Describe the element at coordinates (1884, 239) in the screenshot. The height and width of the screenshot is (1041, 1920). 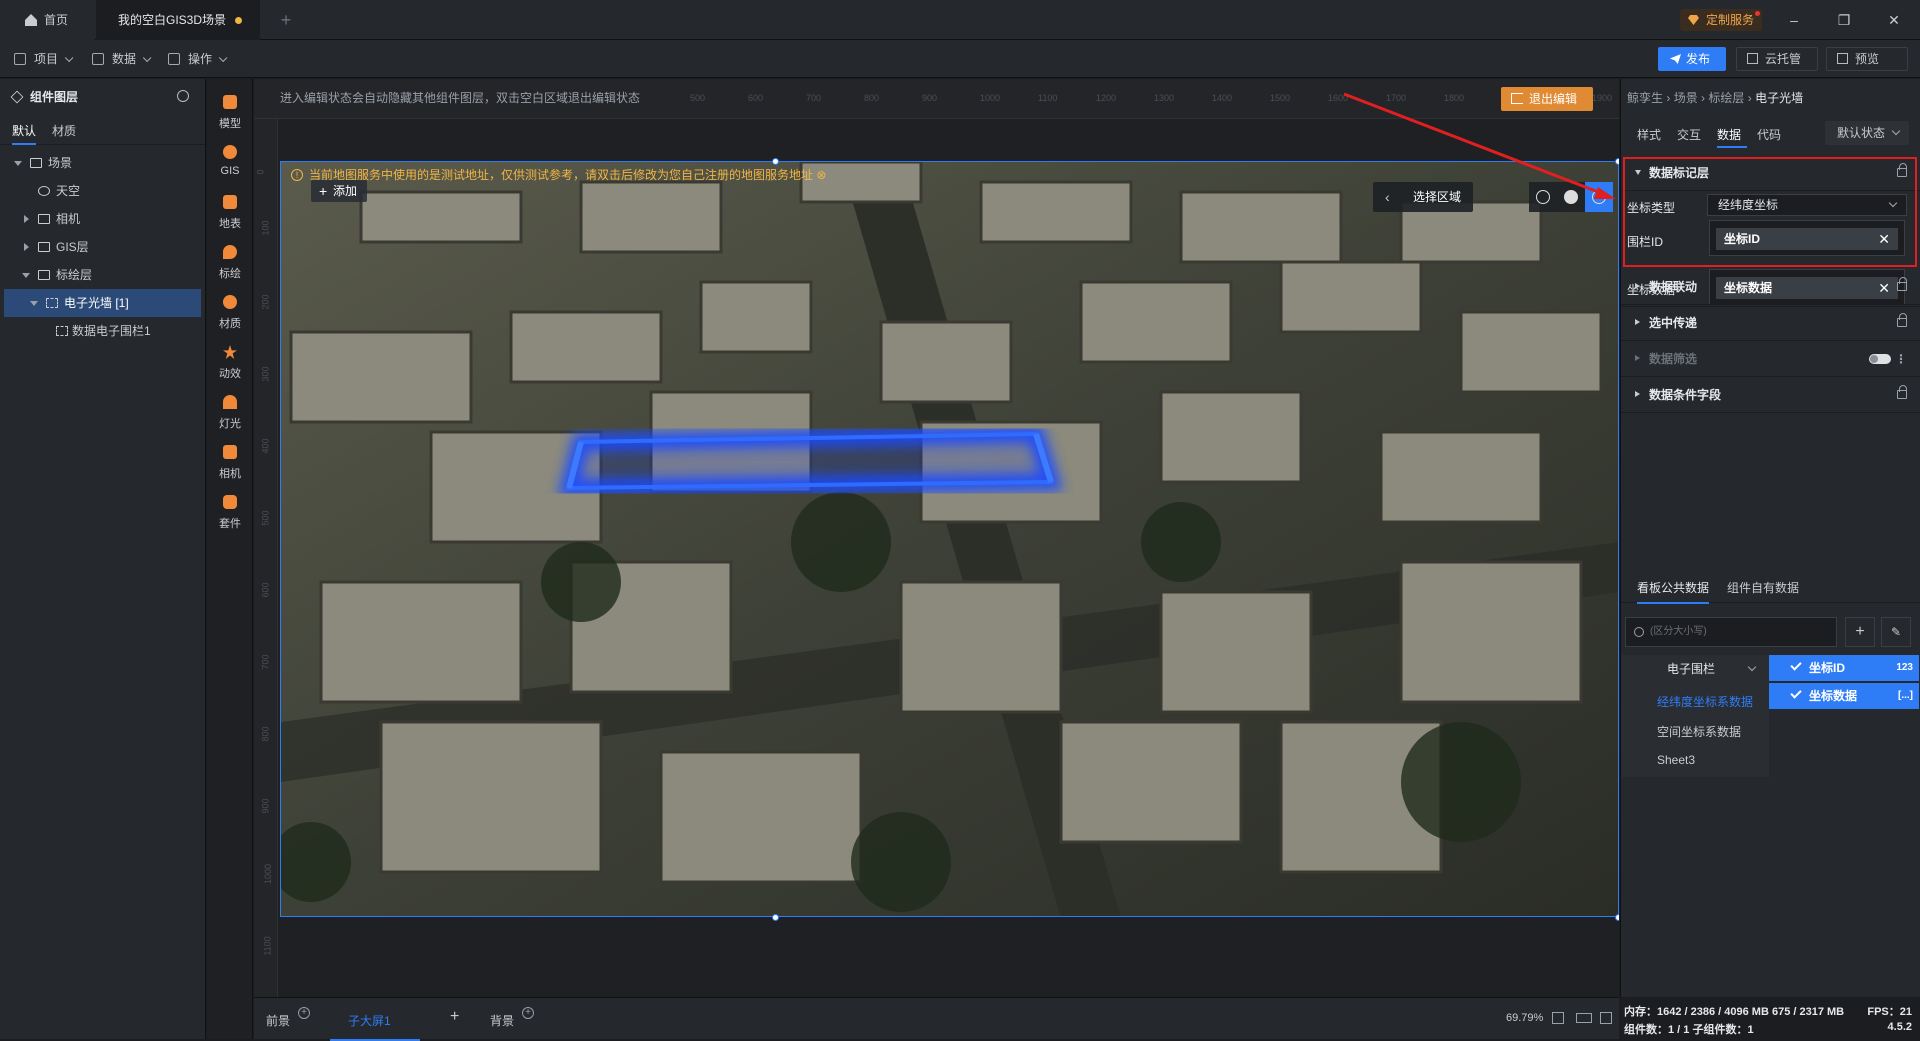
I see `close-icon: ✕` at that location.